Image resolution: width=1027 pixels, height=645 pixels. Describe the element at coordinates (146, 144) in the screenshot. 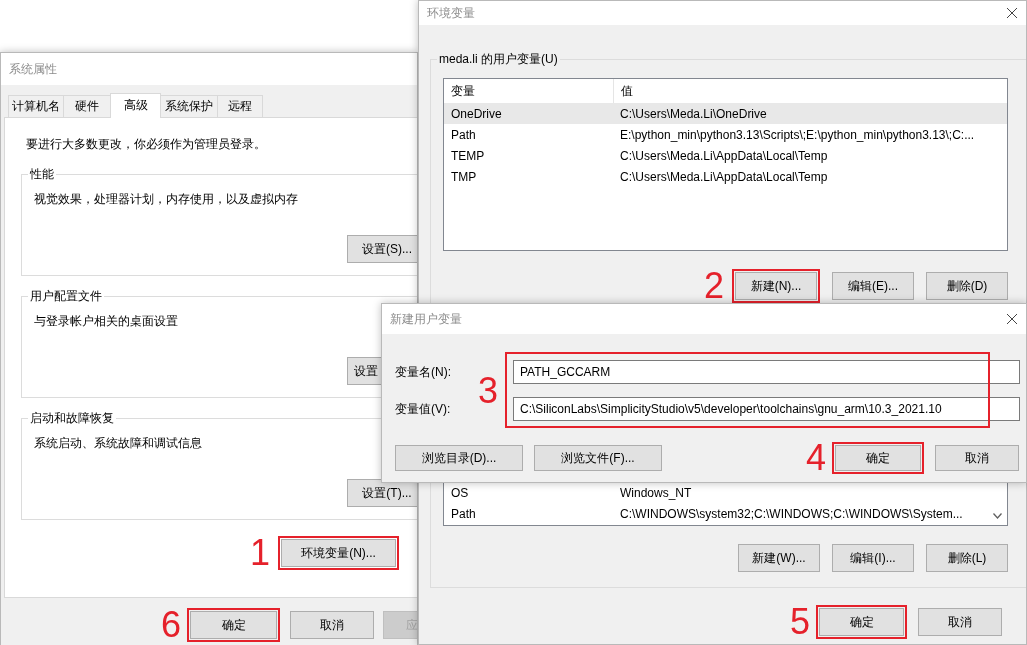

I see `notice-text: 要进行大多数更改，你必须作为管理员登录。` at that location.